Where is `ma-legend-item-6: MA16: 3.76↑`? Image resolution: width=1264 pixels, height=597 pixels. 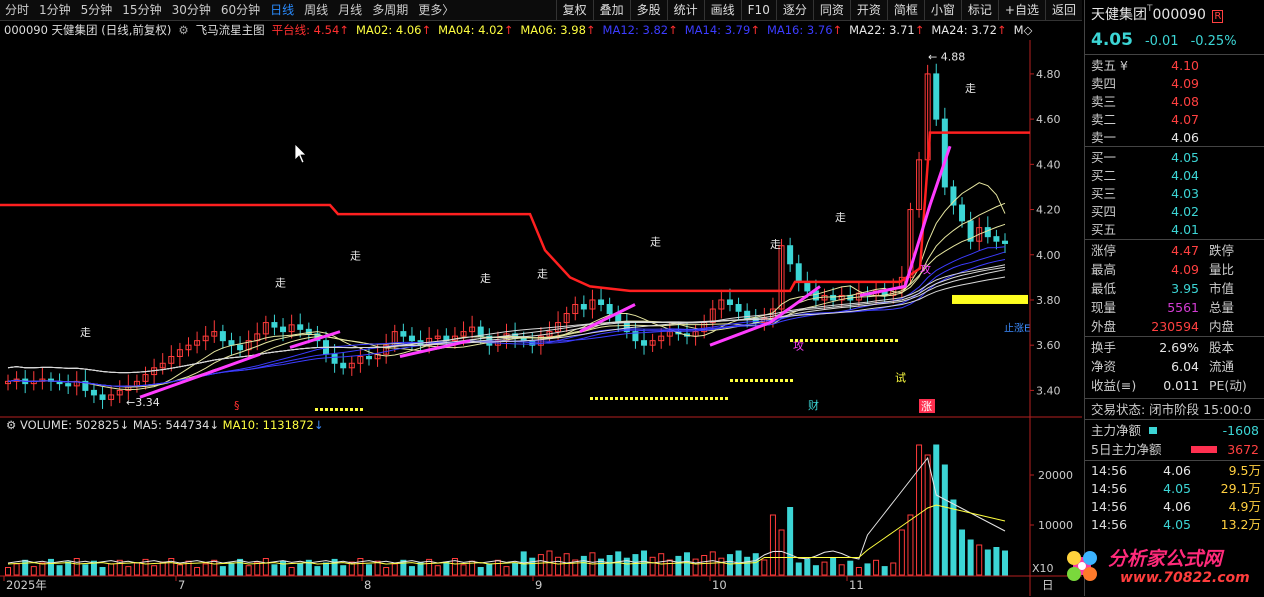 ma-legend-item-6: MA16: 3.76↑ is located at coordinates (804, 30).